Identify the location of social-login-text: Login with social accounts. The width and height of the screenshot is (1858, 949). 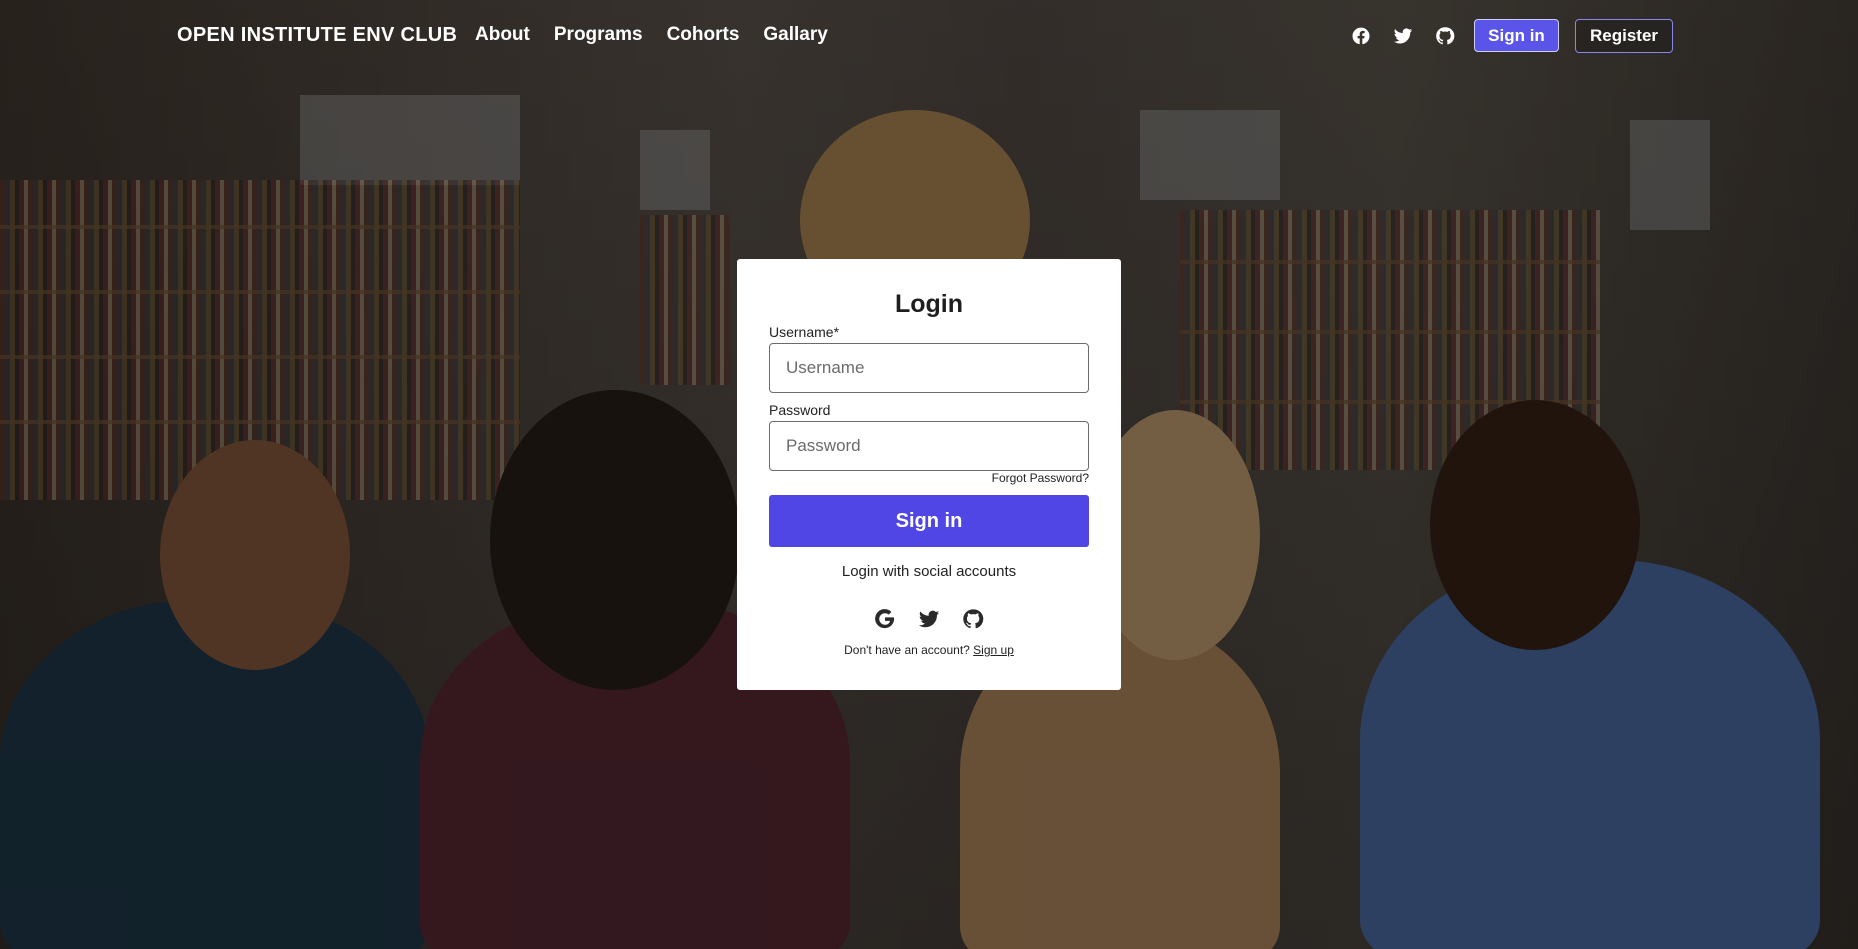
(929, 571).